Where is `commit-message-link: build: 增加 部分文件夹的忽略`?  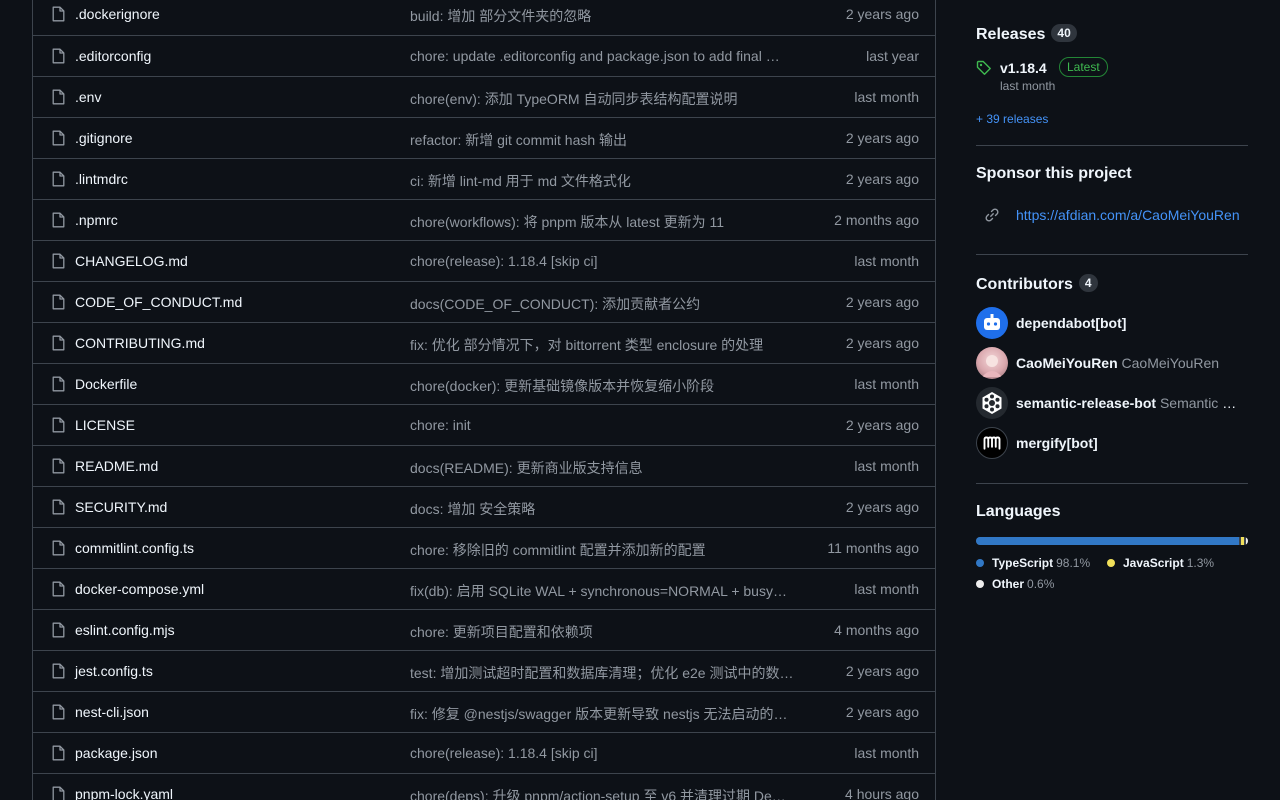 commit-message-link: build: 增加 部分文件夹的忽略 is located at coordinates (602, 16).